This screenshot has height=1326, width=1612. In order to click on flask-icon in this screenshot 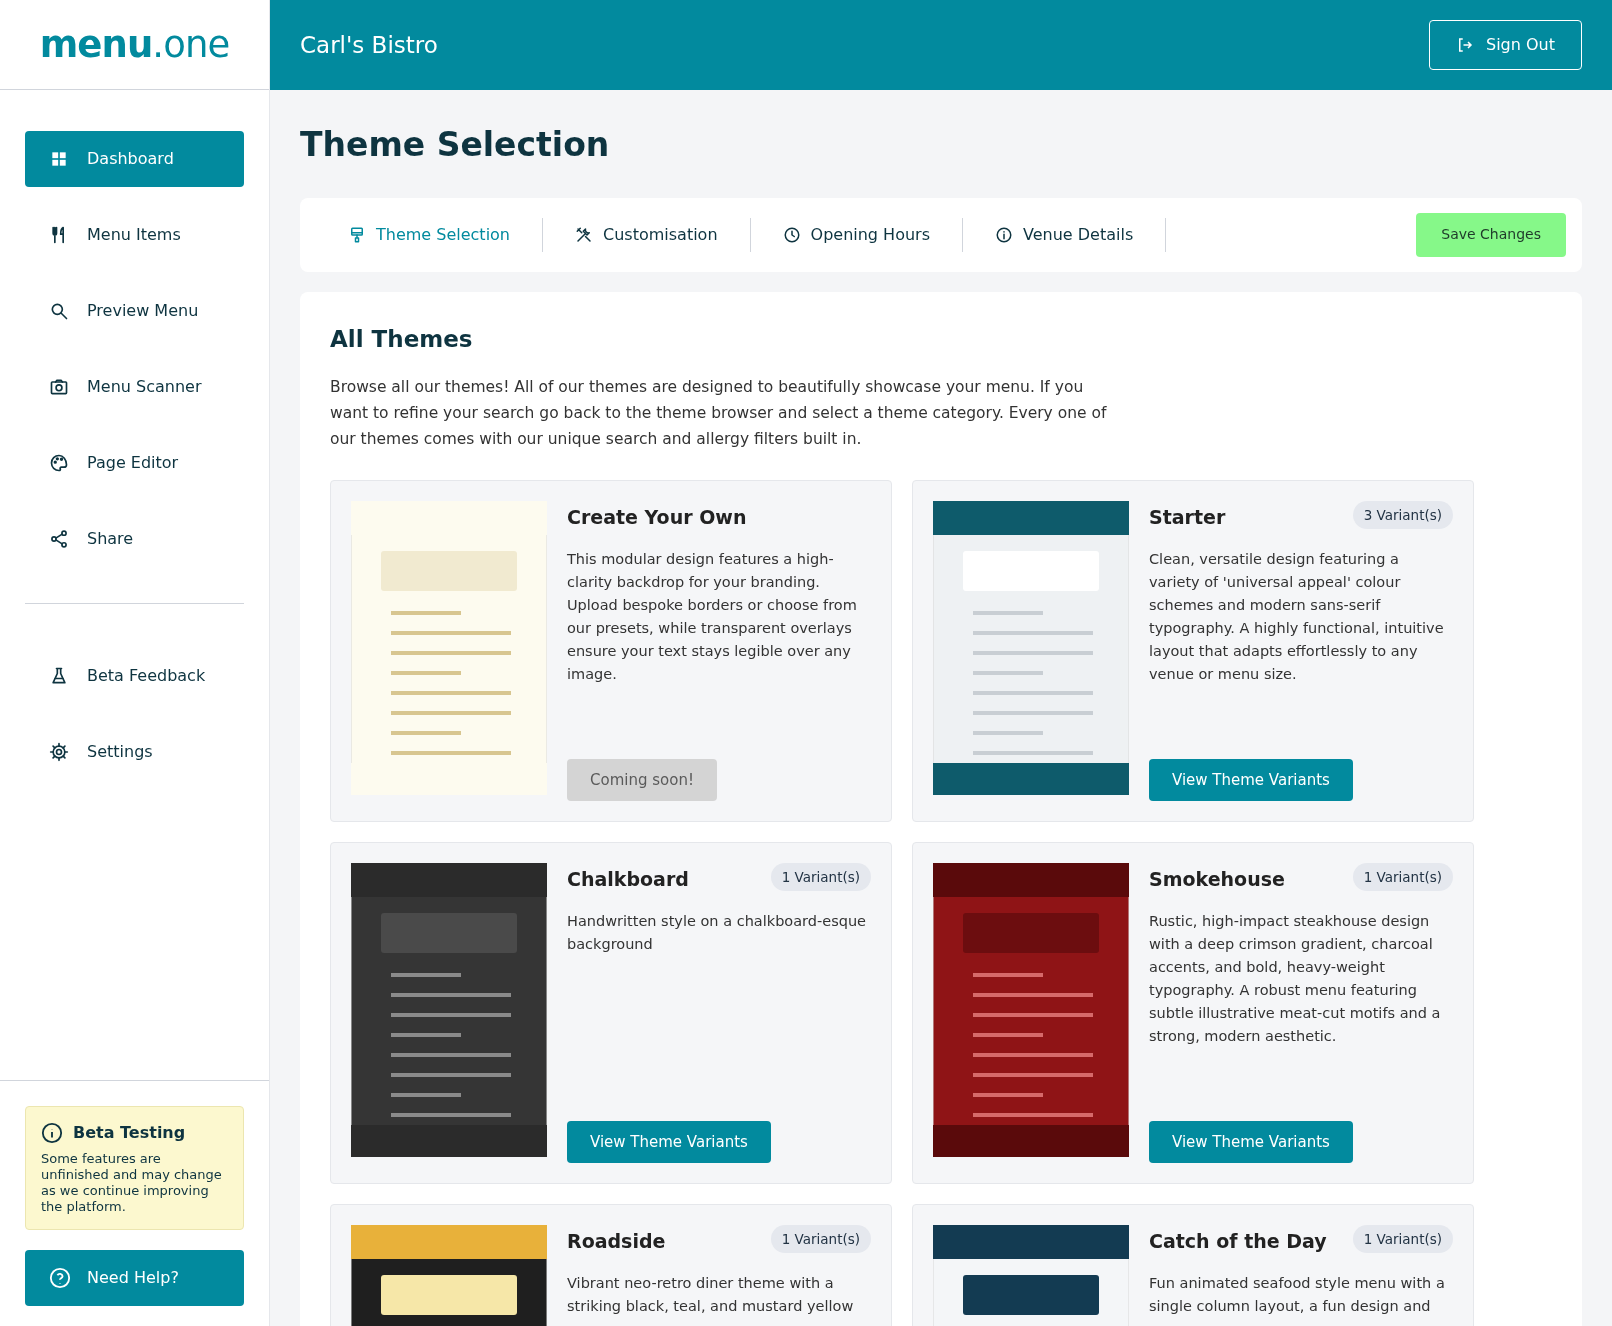, I will do `click(59, 676)`.